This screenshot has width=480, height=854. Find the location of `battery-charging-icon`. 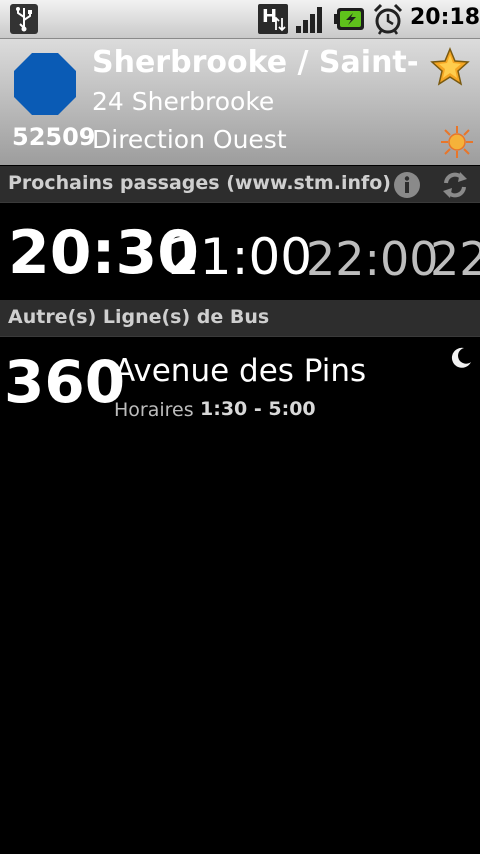

battery-charging-icon is located at coordinates (349, 19).